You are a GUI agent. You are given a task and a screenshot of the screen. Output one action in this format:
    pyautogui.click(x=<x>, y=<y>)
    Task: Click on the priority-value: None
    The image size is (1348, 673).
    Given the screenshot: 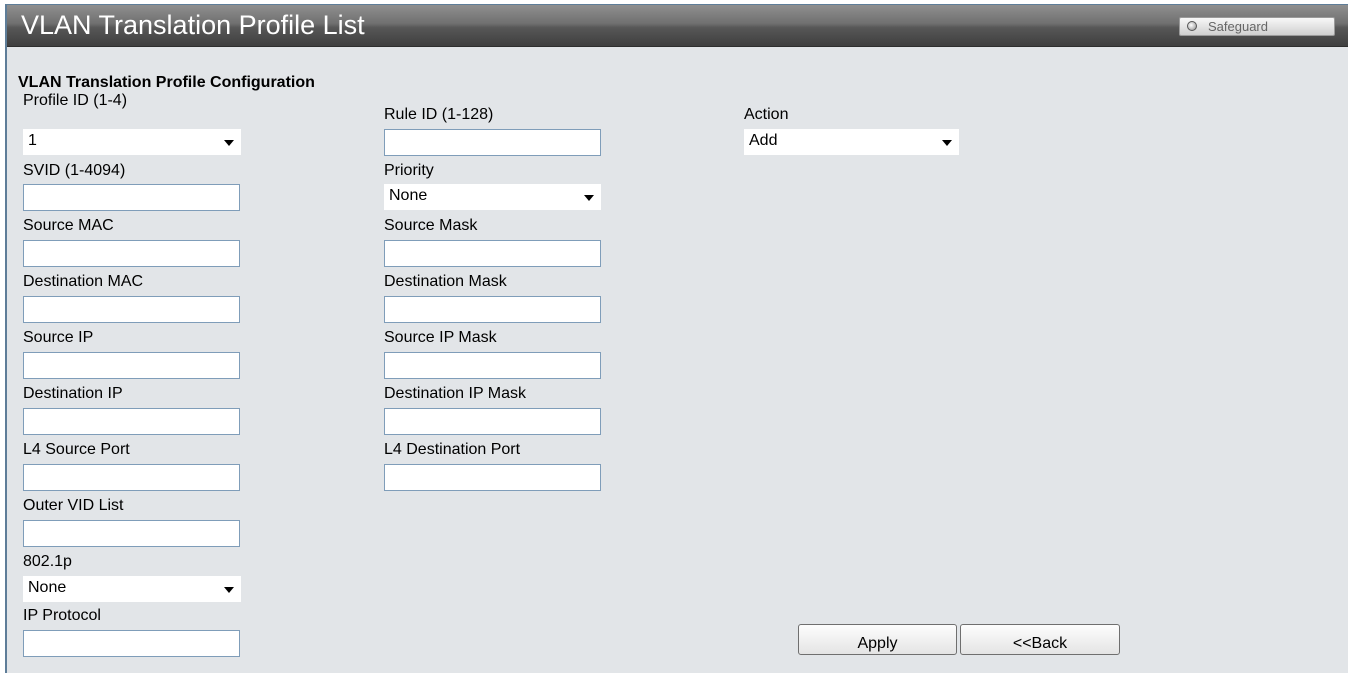 What is the action you would take?
    pyautogui.click(x=408, y=195)
    